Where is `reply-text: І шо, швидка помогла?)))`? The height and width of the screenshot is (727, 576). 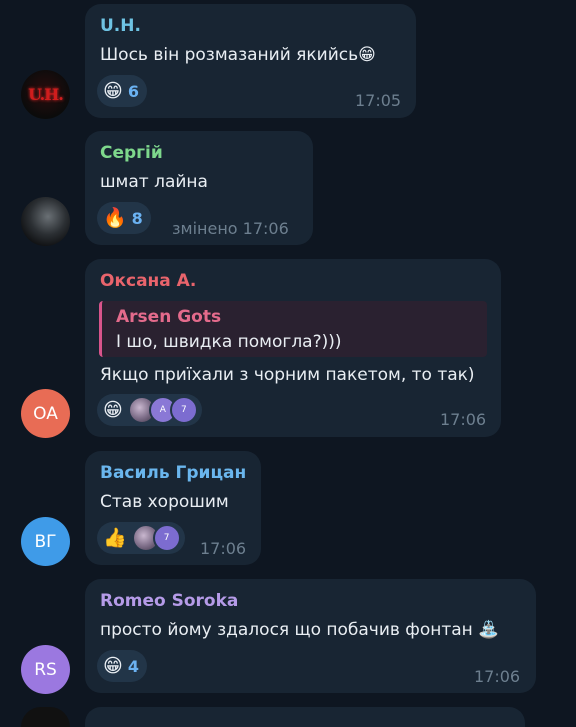
reply-text: І шо, швидка помогла?))) is located at coordinates (229, 342).